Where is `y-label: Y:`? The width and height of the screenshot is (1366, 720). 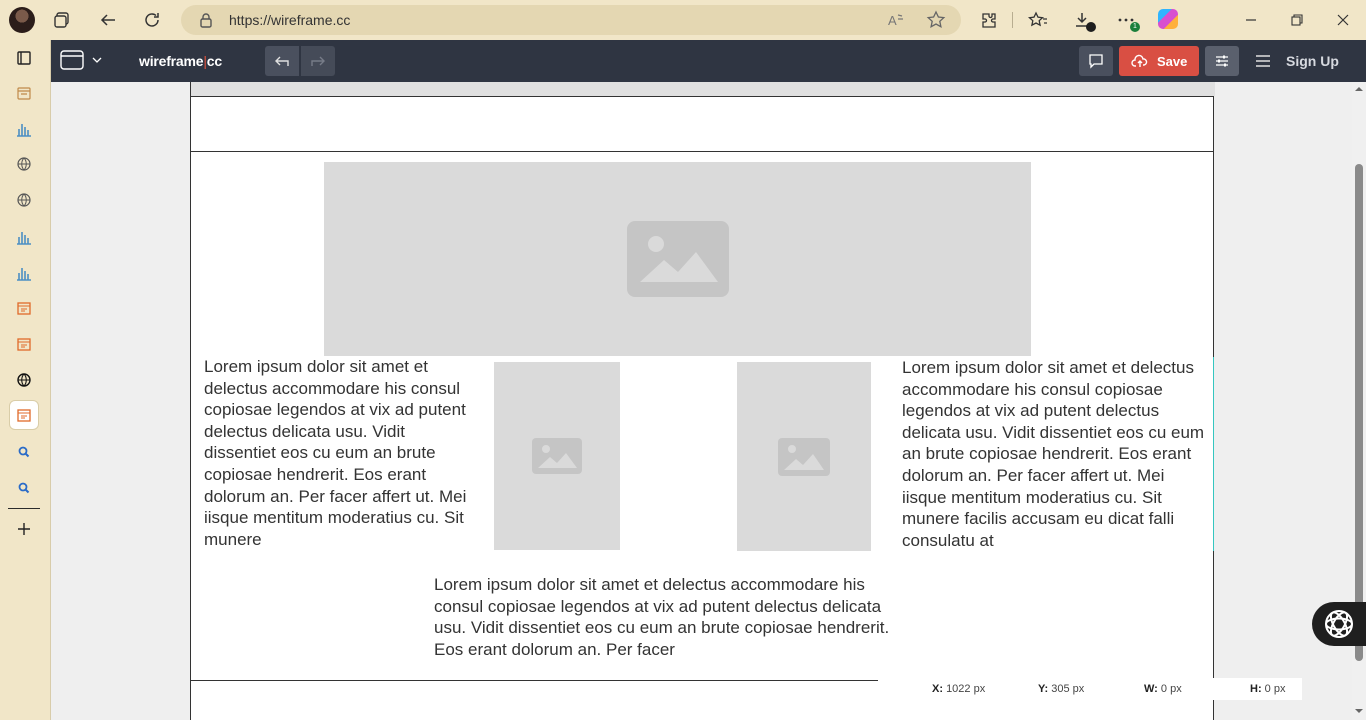
y-label: Y: is located at coordinates (1043, 689).